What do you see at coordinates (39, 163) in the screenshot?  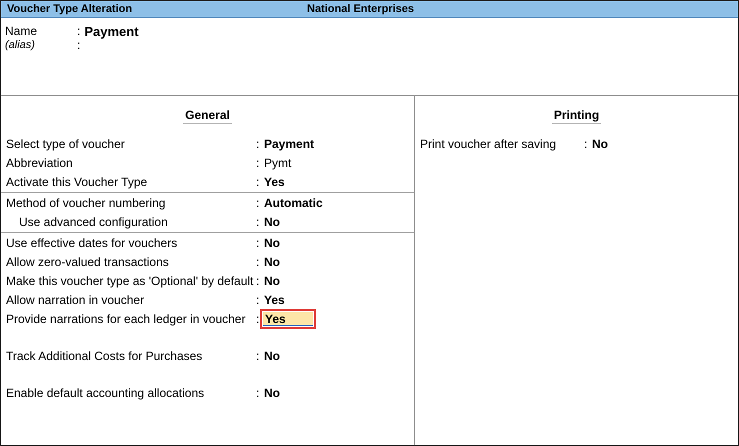 I see `field-label: Abbreviation` at bounding box center [39, 163].